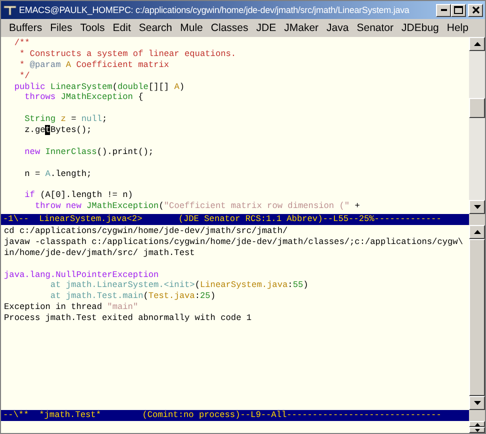 The height and width of the screenshot is (434, 486). What do you see at coordinates (233, 242) in the screenshot?
I see `output-line: javaw -classpath c:/applications/cygwin/home/jde-dev/jmath/classes/;c:/applications/cygw\` at bounding box center [233, 242].